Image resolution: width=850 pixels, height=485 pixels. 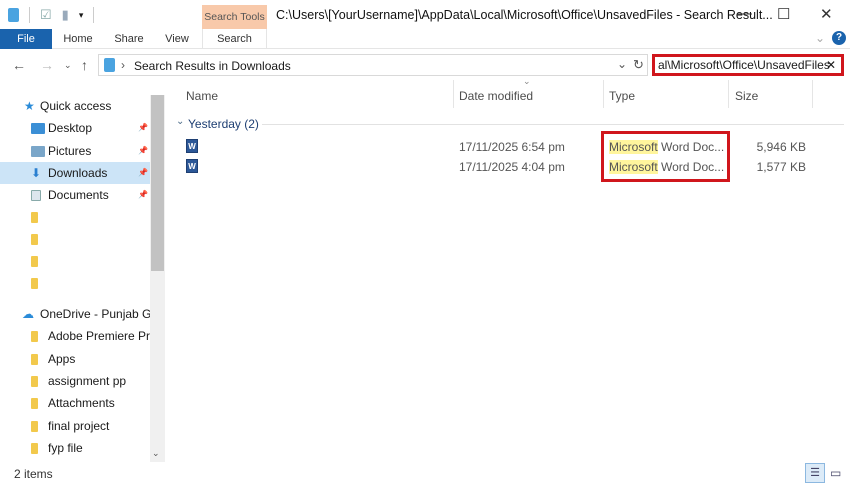 I want to click on sidebar-item-label: assignment pp, so click(x=87, y=381).